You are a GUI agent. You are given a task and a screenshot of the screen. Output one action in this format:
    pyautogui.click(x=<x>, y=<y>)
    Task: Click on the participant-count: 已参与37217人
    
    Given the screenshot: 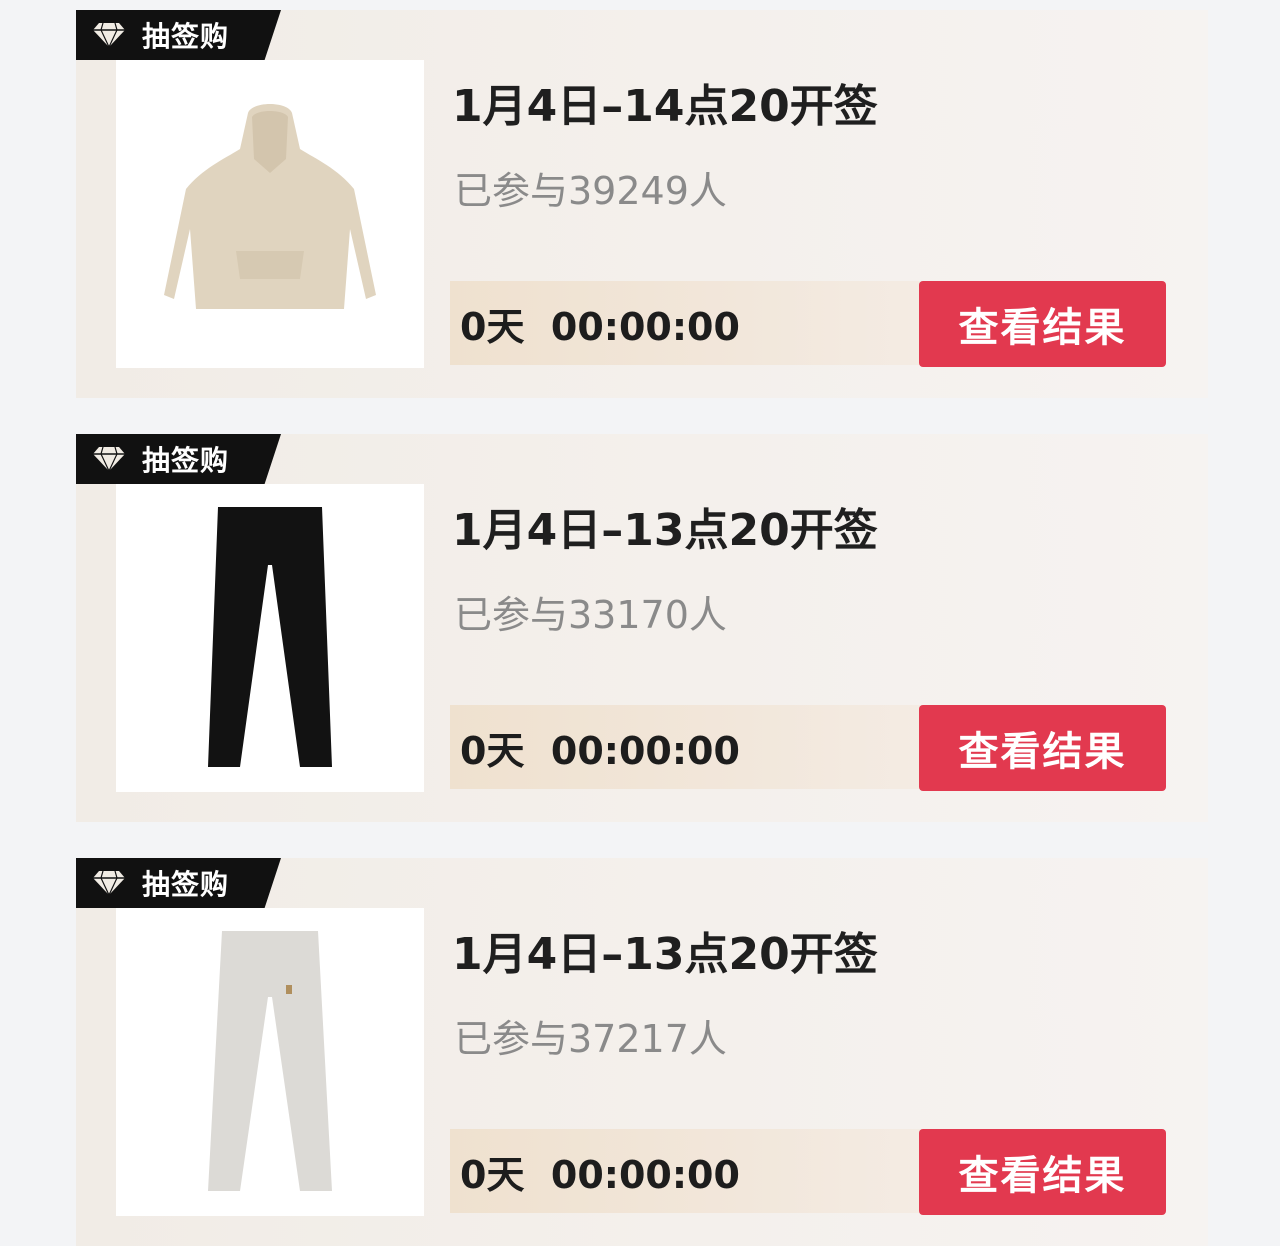 What is the action you would take?
    pyautogui.click(x=590, y=1039)
    